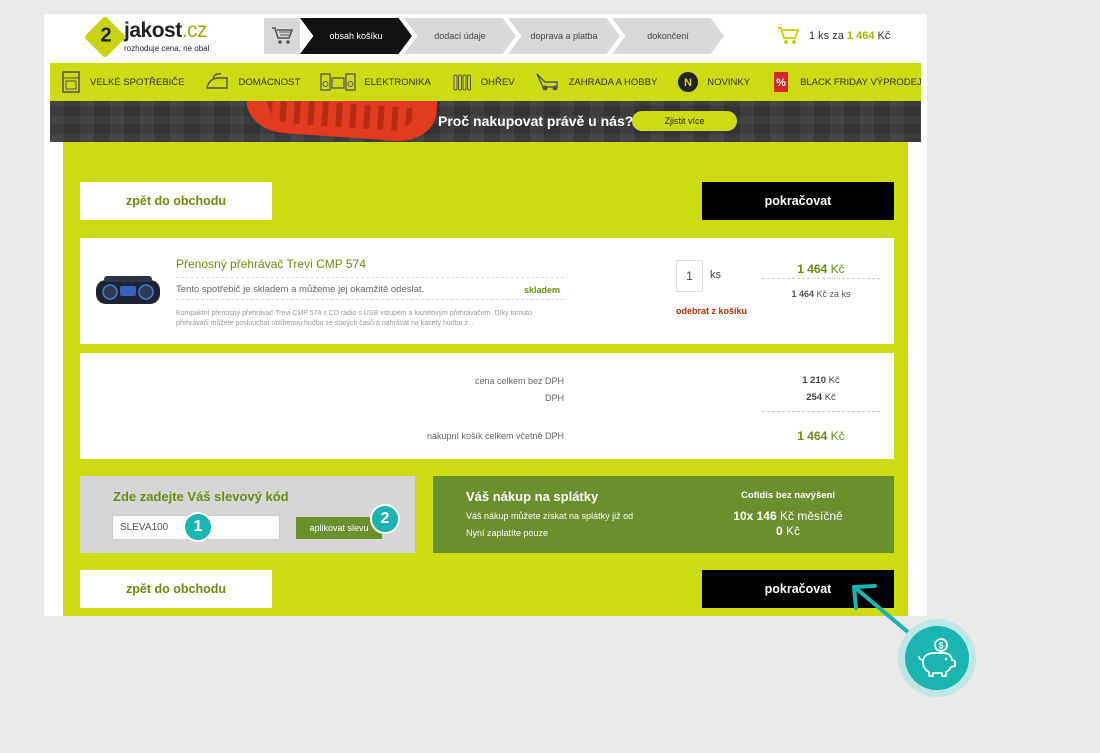 This screenshot has height=753, width=1100. Describe the element at coordinates (798, 201) in the screenshot. I see `continue-button: pokračovat` at that location.